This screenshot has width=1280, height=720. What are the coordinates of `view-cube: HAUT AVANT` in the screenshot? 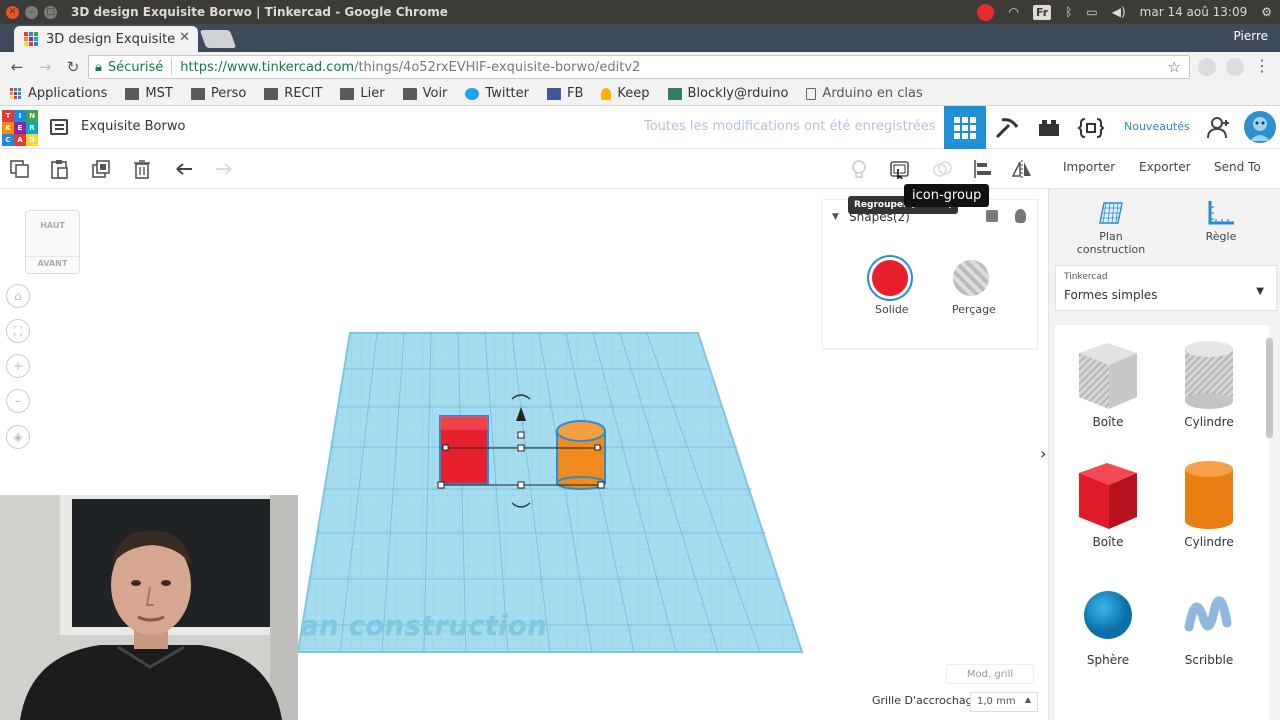 It's located at (52, 242).